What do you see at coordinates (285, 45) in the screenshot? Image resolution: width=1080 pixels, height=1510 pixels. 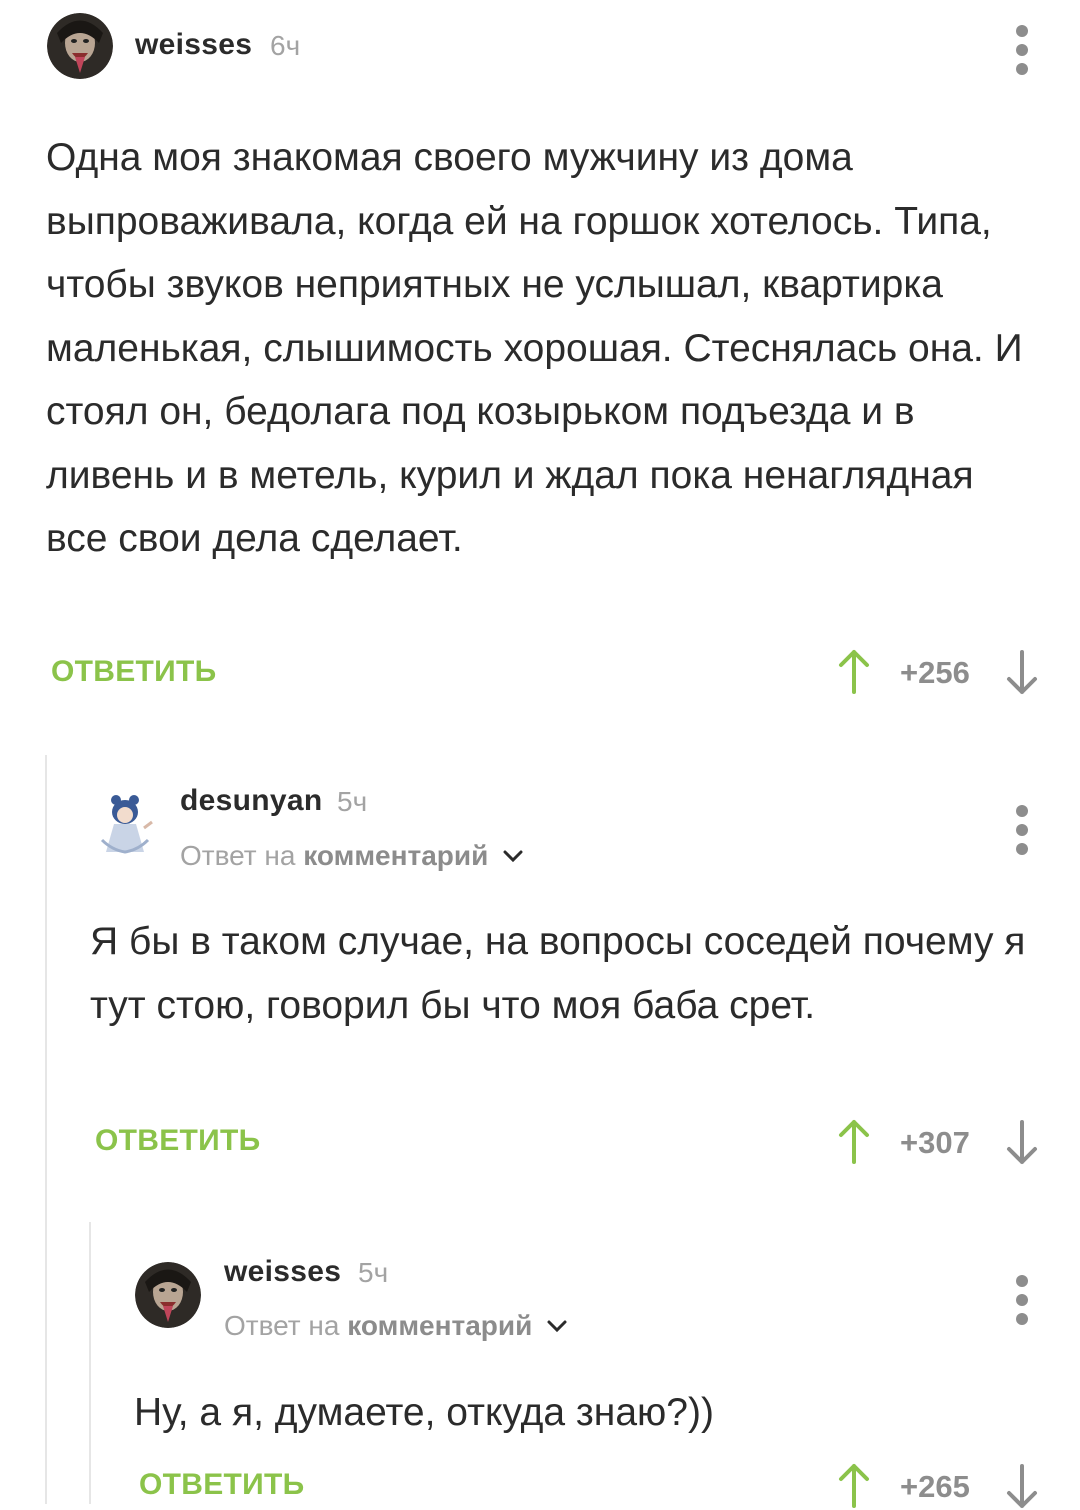 I see `timestamp: 6ч` at bounding box center [285, 45].